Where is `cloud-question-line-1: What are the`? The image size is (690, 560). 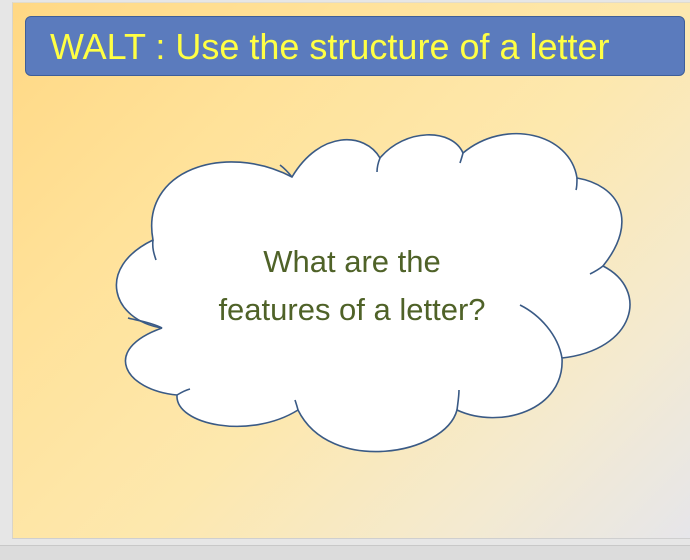
cloud-question-line-1: What are the is located at coordinates (352, 261).